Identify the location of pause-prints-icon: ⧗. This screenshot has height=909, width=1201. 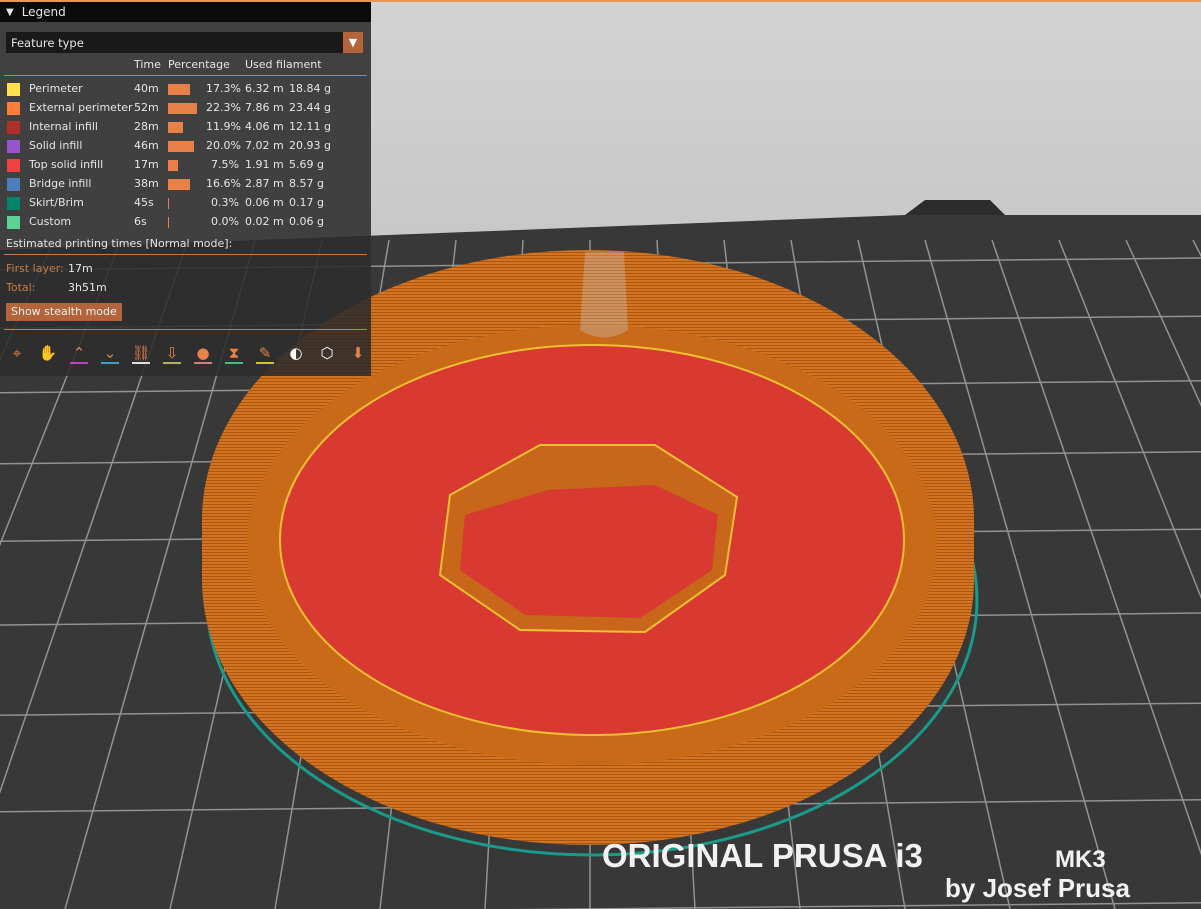
(234, 353).